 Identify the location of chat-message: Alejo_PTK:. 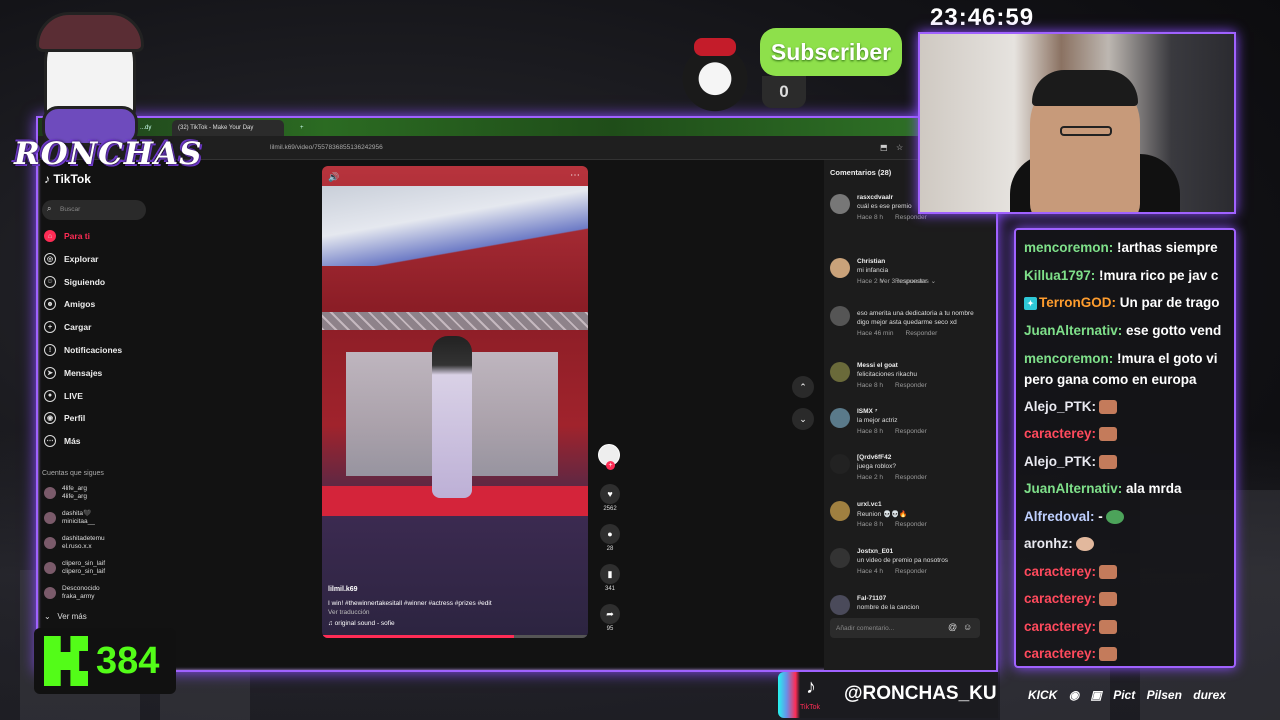
(1071, 462).